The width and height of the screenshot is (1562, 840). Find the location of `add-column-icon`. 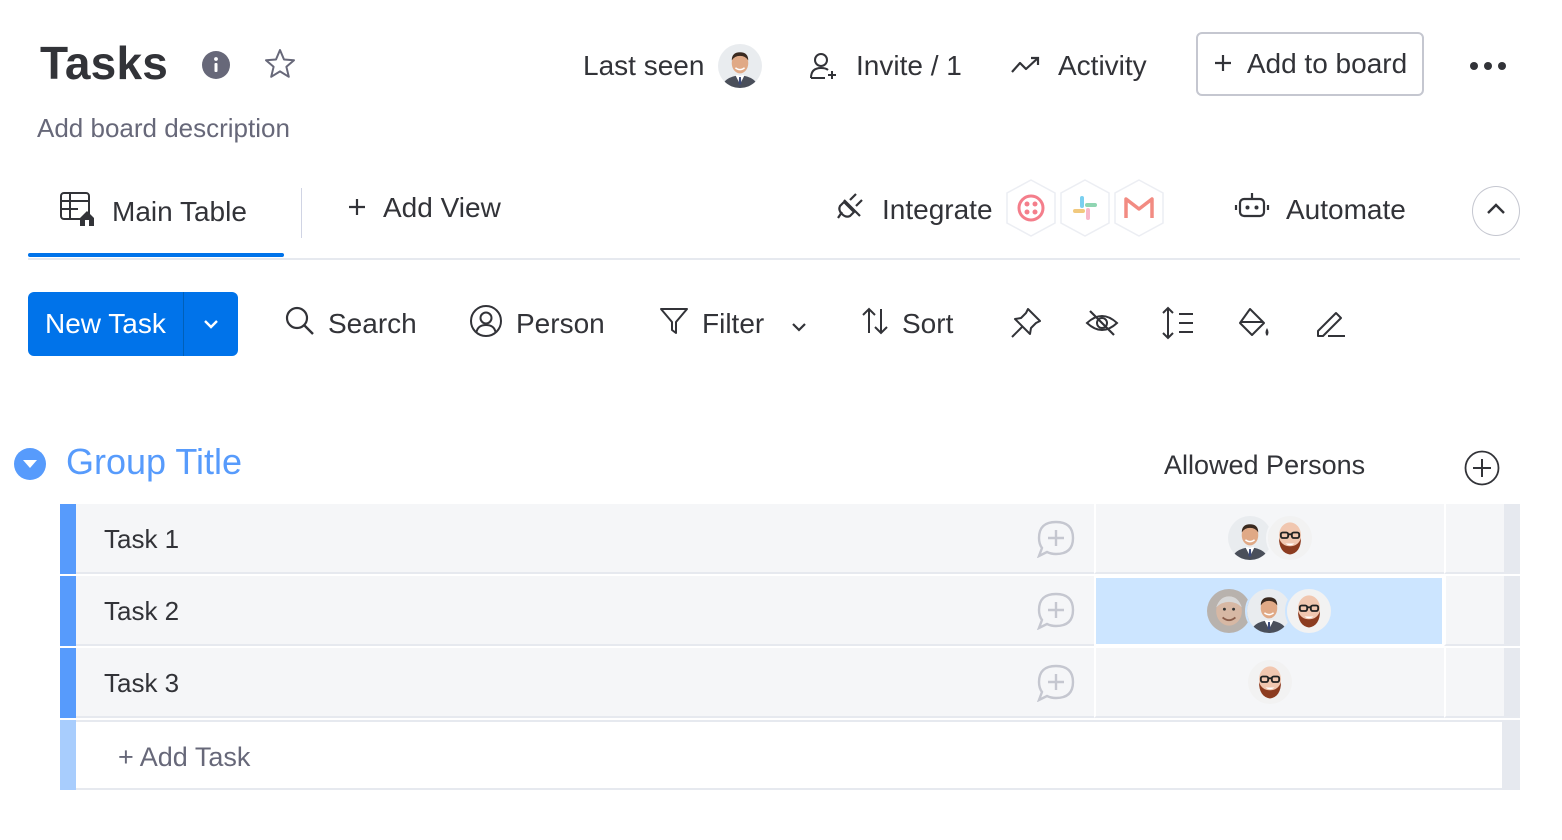

add-column-icon is located at coordinates (1482, 468).